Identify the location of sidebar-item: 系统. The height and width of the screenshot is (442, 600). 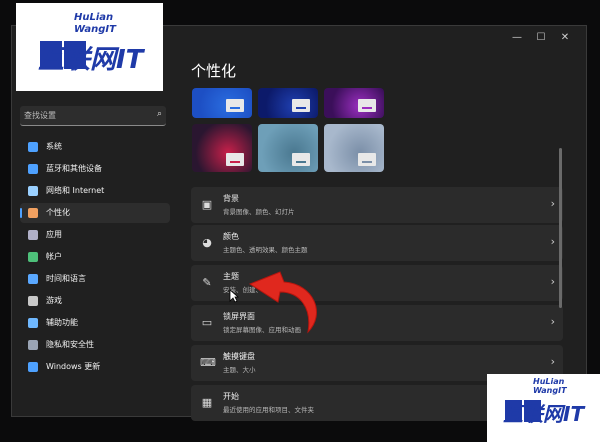
(95, 147).